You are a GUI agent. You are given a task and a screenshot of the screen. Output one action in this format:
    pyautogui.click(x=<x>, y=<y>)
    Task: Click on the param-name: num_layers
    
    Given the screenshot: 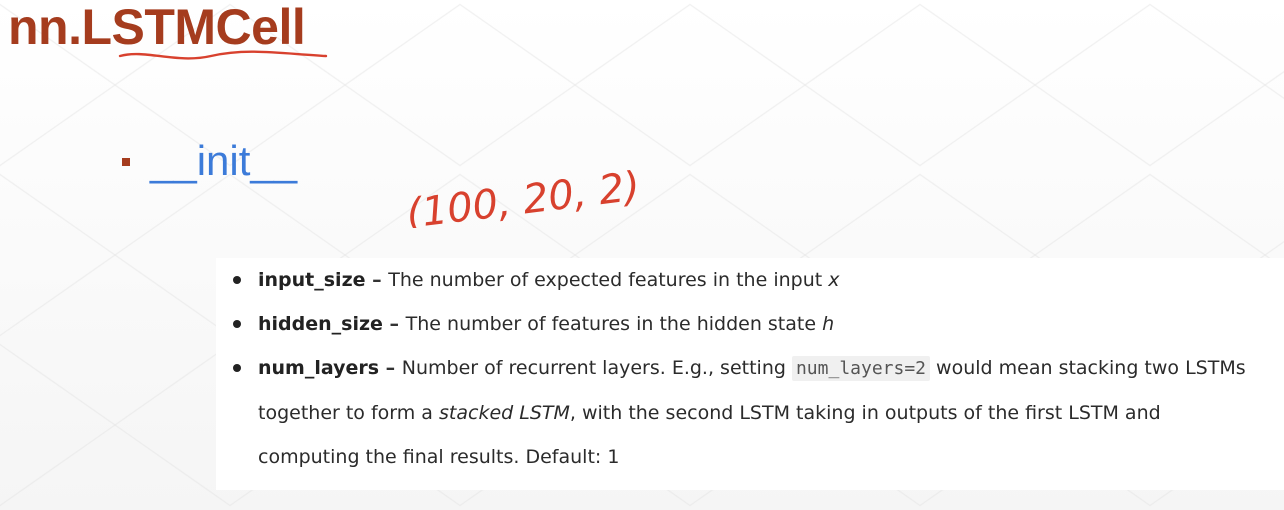 What is the action you would take?
    pyautogui.click(x=319, y=368)
    